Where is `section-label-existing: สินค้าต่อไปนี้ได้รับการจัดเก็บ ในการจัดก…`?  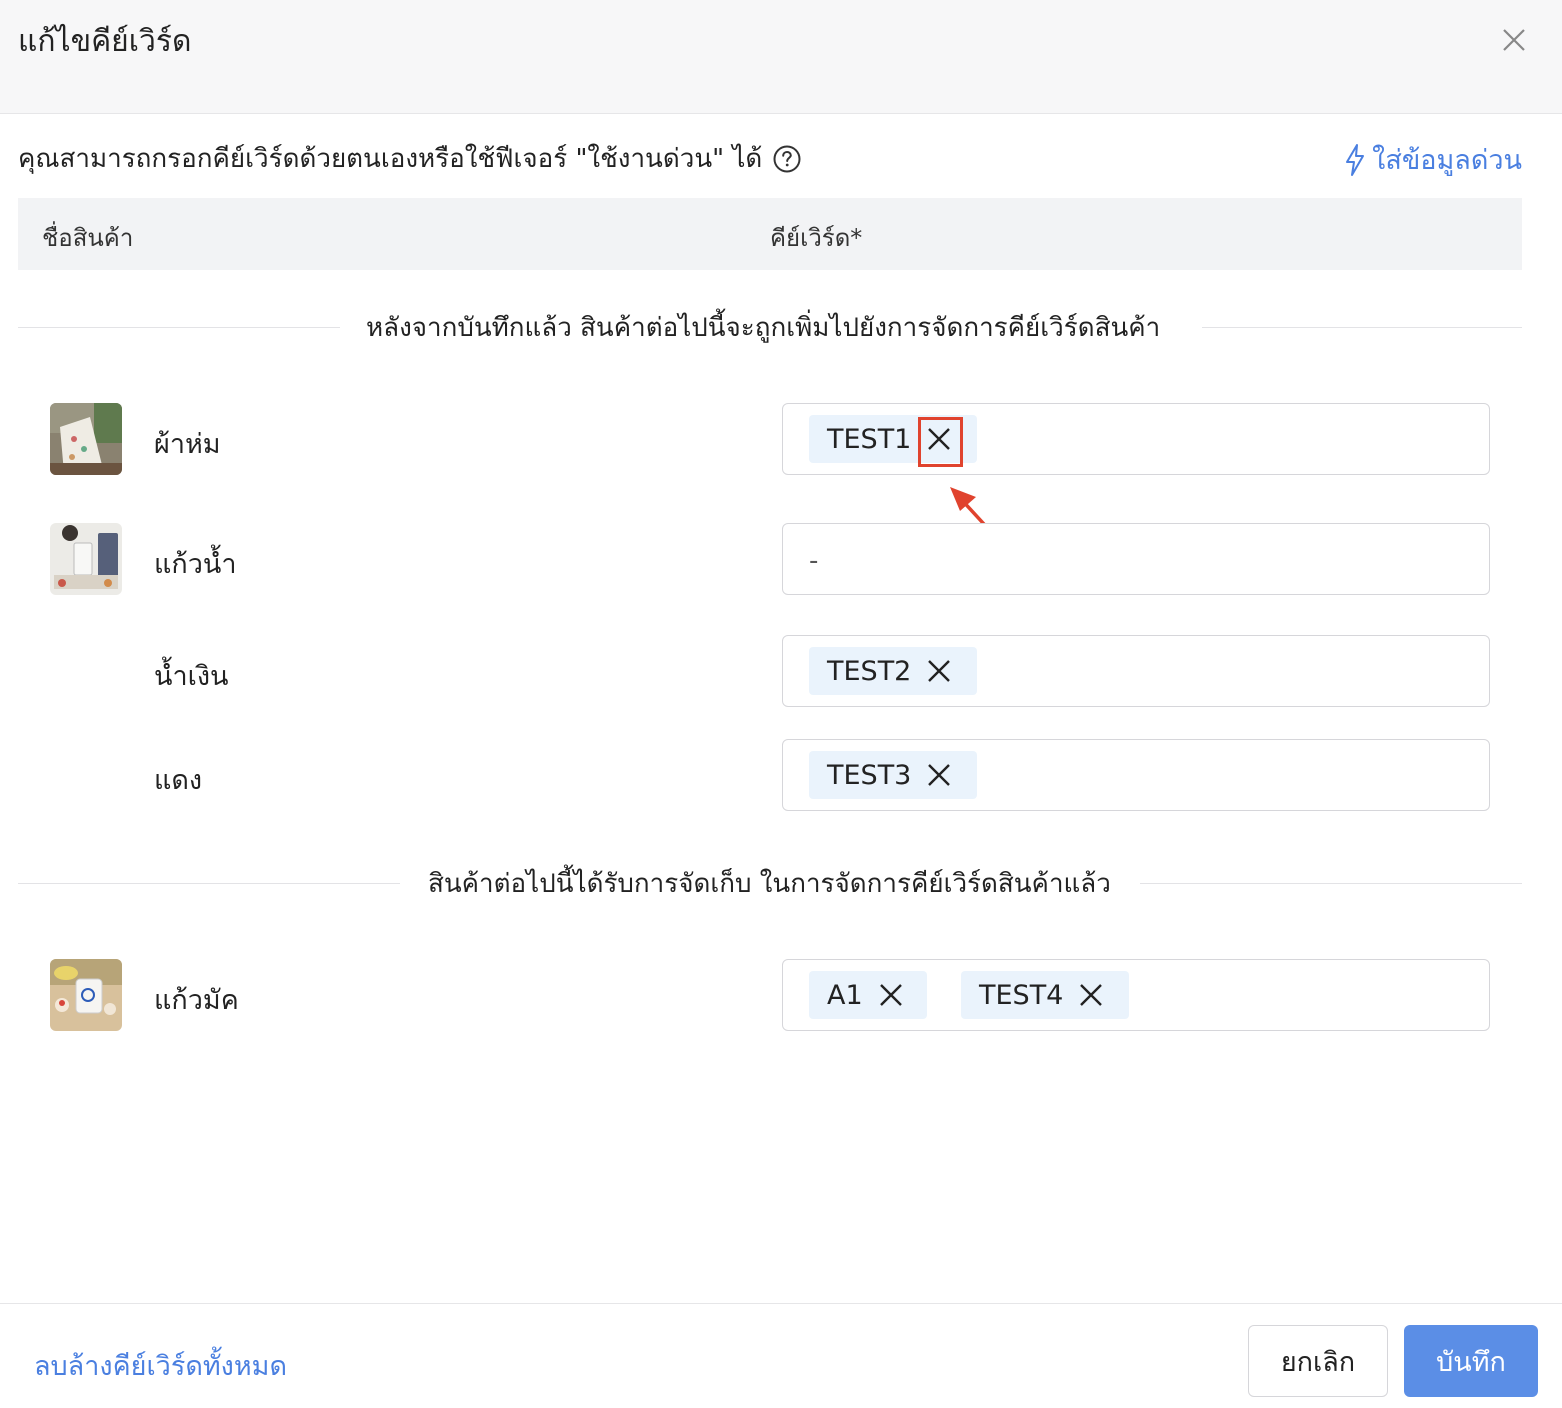 section-label-existing: สินค้าต่อไปนี้ได้รับการจัดเก็บ ในการจัดก… is located at coordinates (769, 884).